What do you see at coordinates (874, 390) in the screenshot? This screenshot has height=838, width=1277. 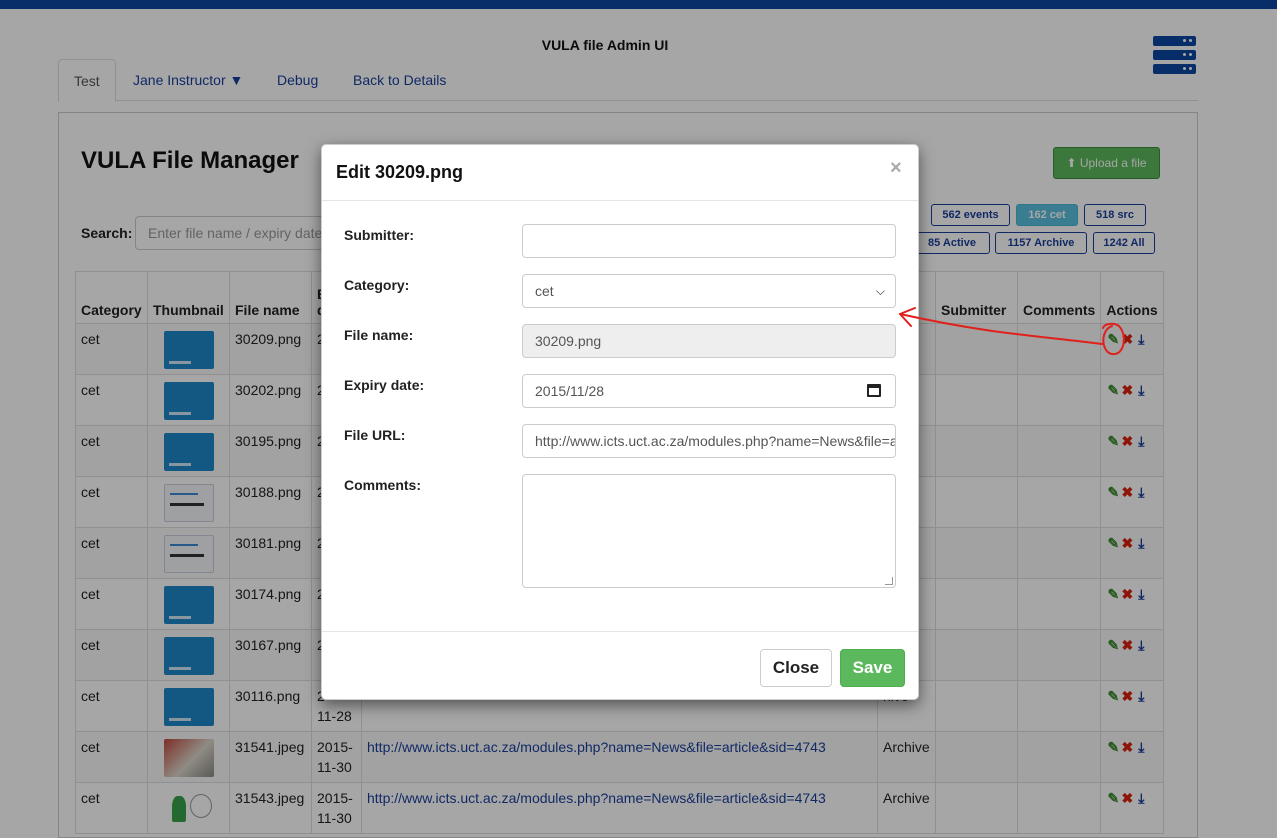 I see `calendar-icon` at bounding box center [874, 390].